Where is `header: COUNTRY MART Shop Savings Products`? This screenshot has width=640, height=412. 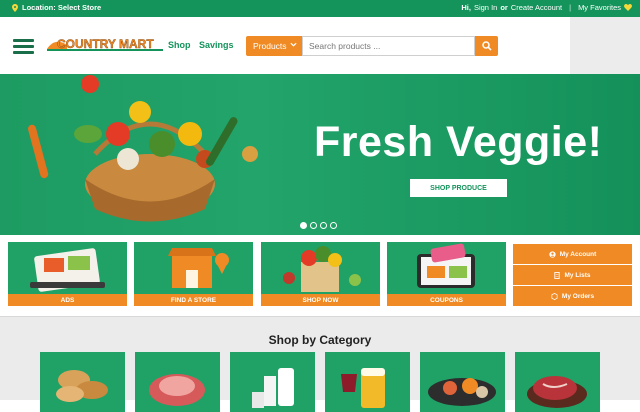
header: COUNTRY MART Shop Savings Products is located at coordinates (285, 45).